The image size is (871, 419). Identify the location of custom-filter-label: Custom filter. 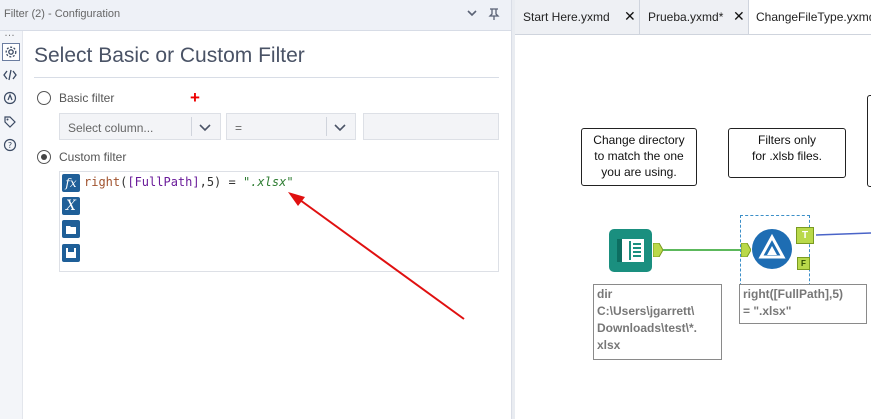
(93, 157).